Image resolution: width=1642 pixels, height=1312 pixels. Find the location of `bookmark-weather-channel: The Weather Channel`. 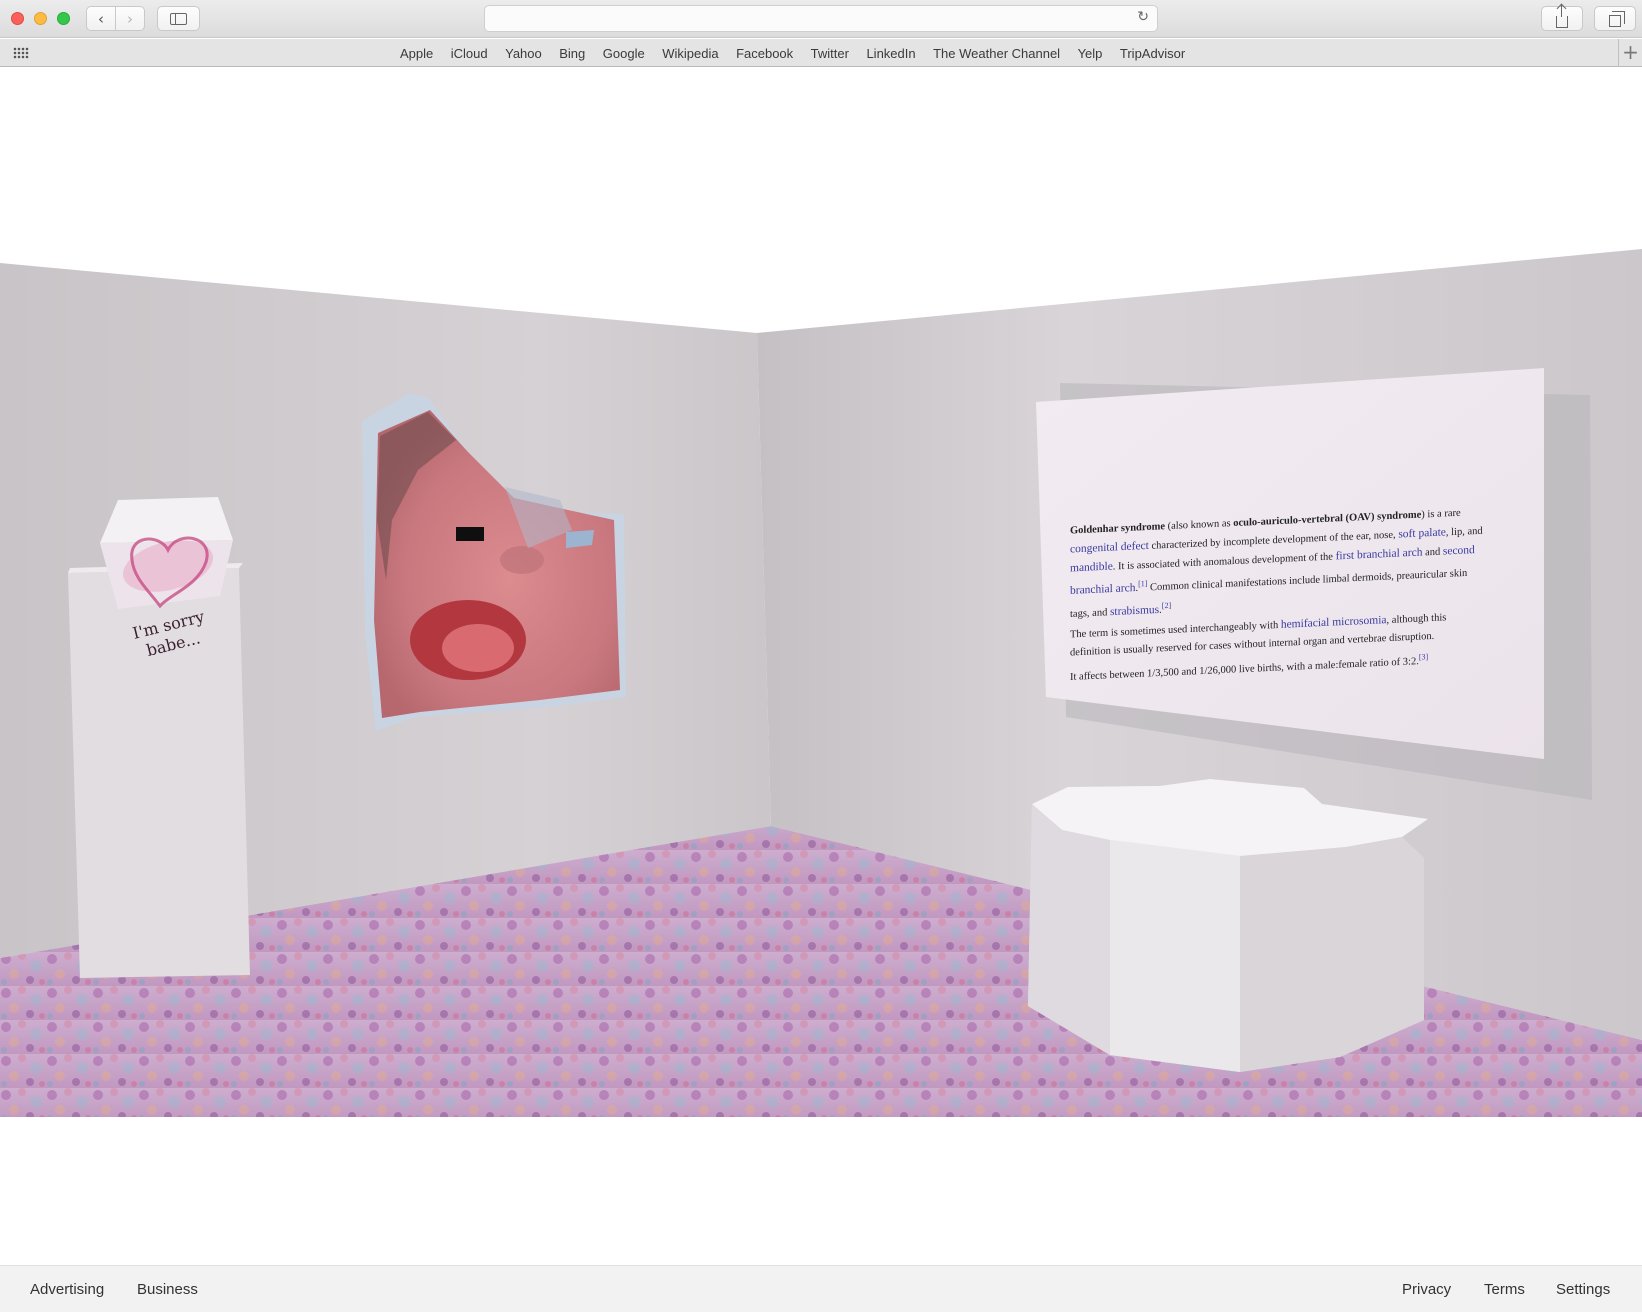

bookmark-weather-channel: The Weather Channel is located at coordinates (996, 53).